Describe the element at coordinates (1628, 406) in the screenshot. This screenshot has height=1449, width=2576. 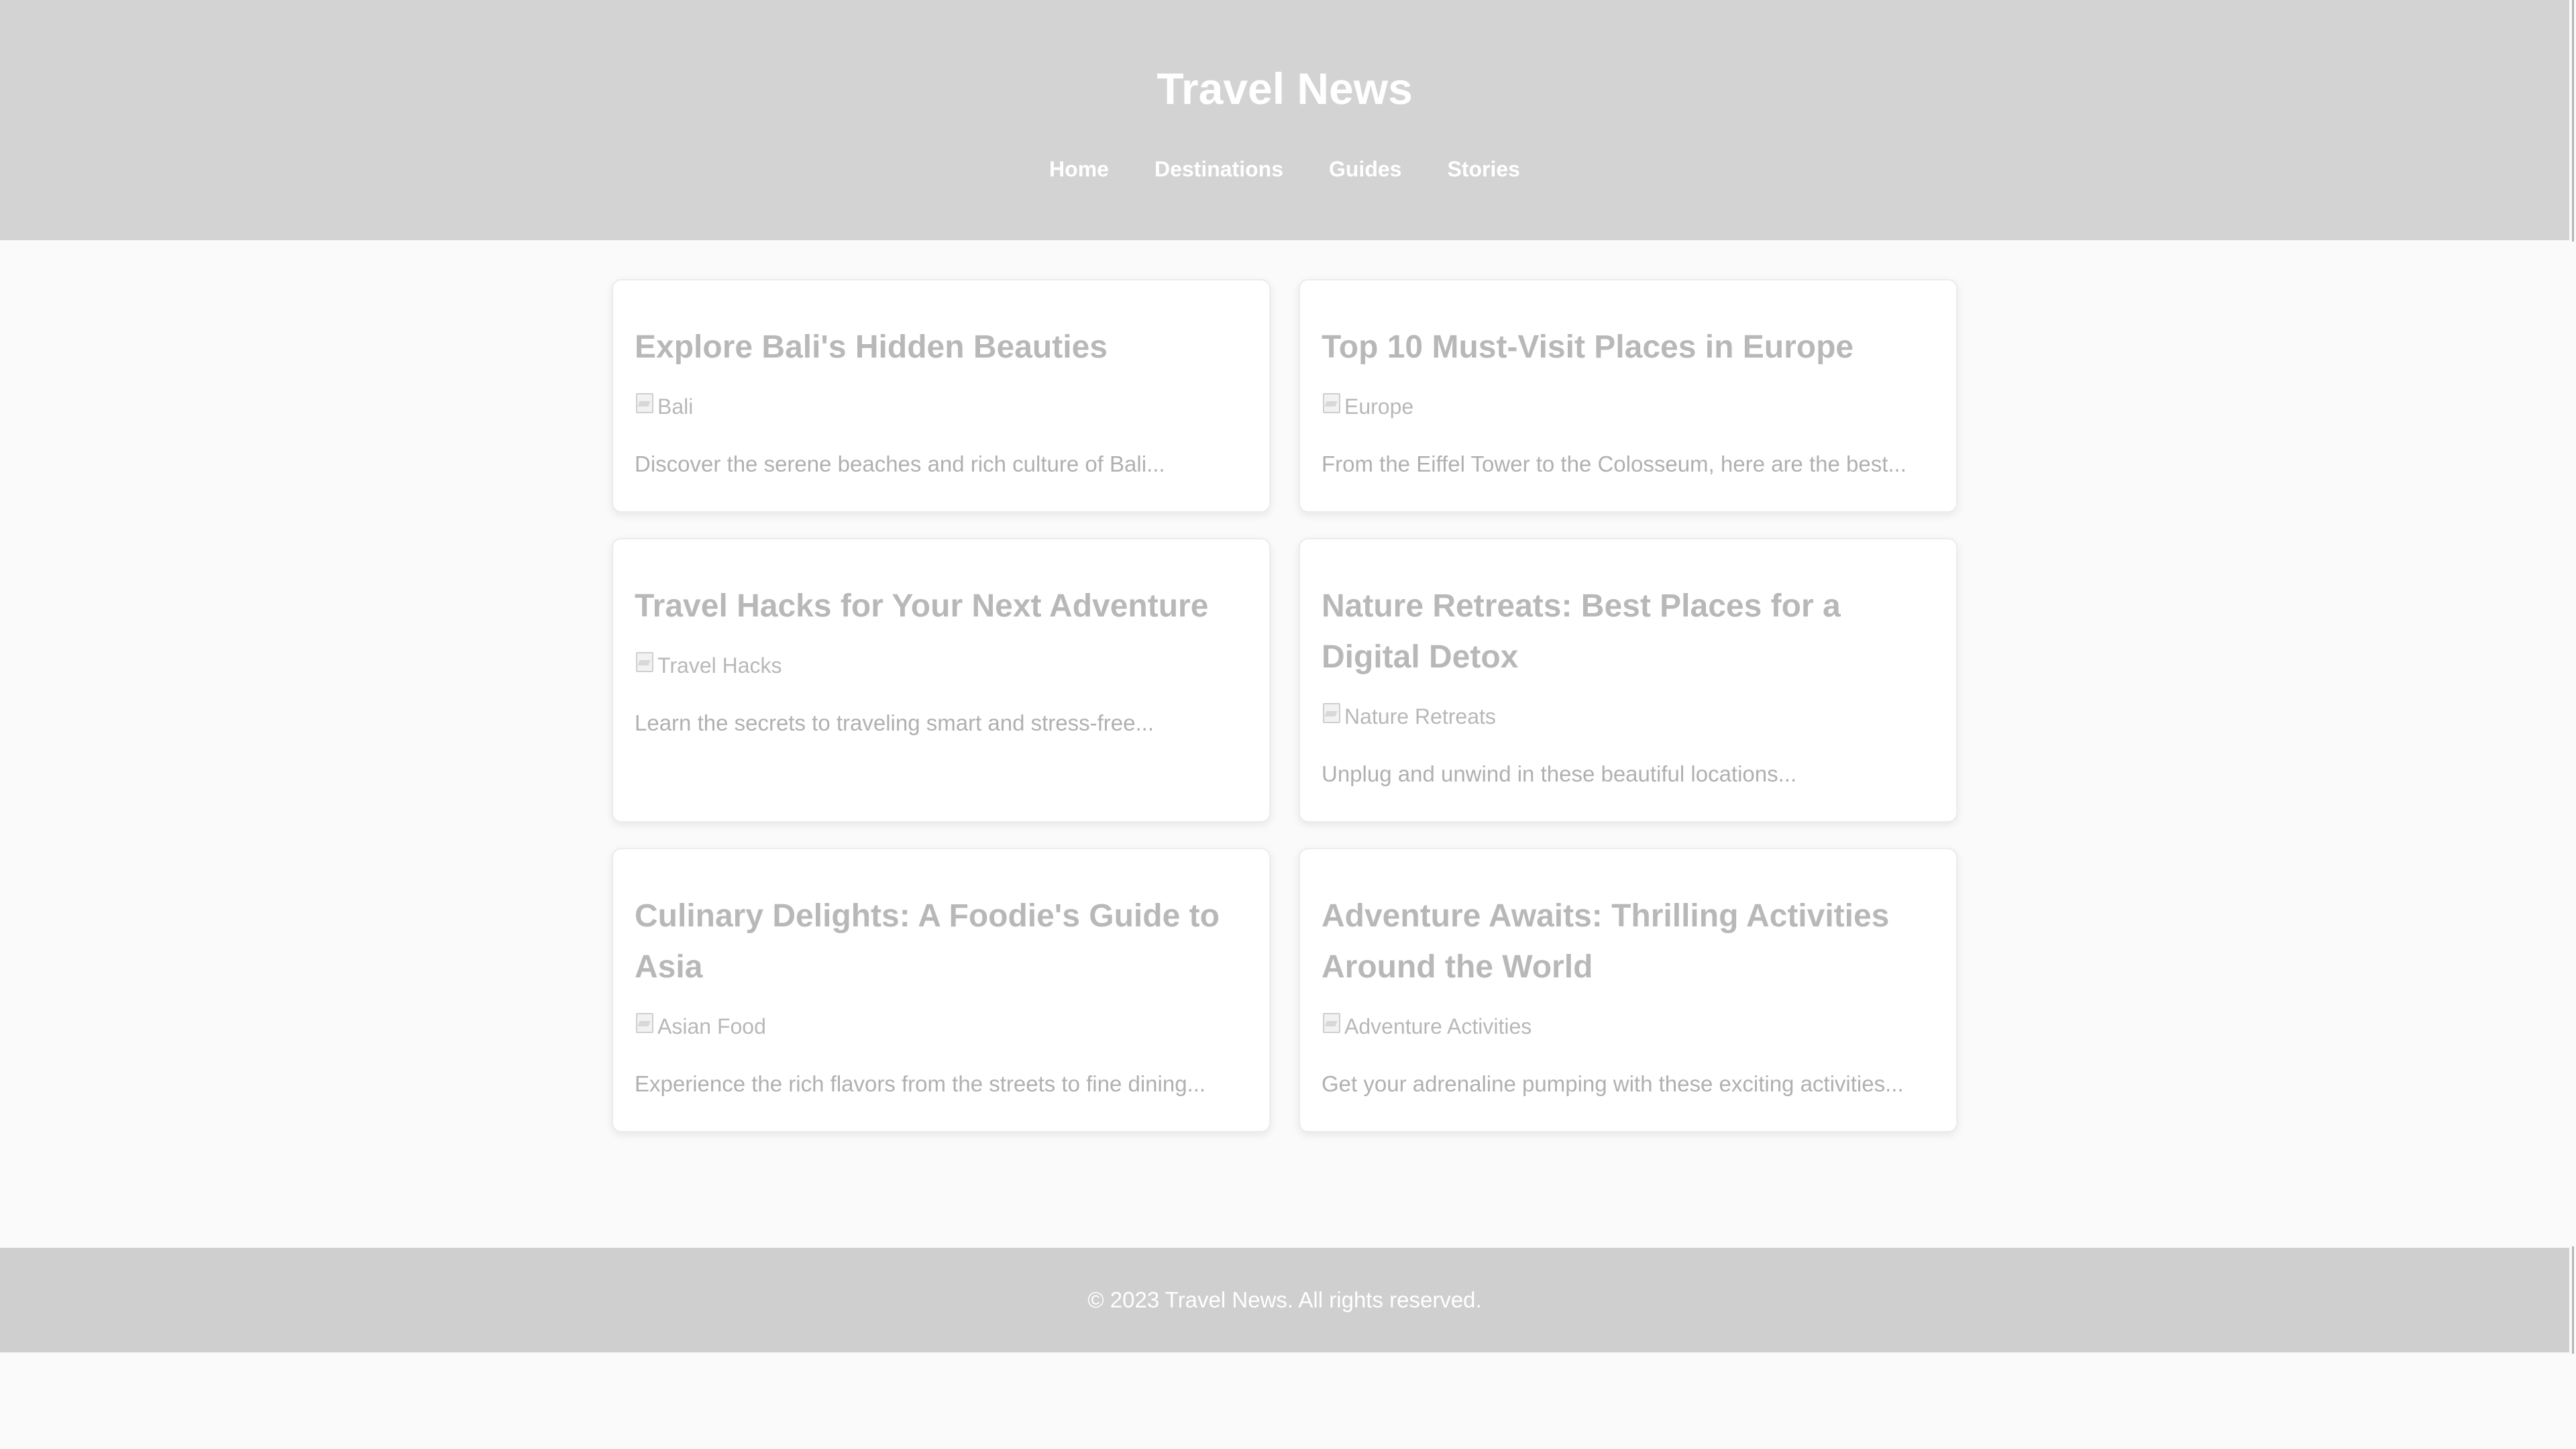
I see `article-image: Europe` at that location.